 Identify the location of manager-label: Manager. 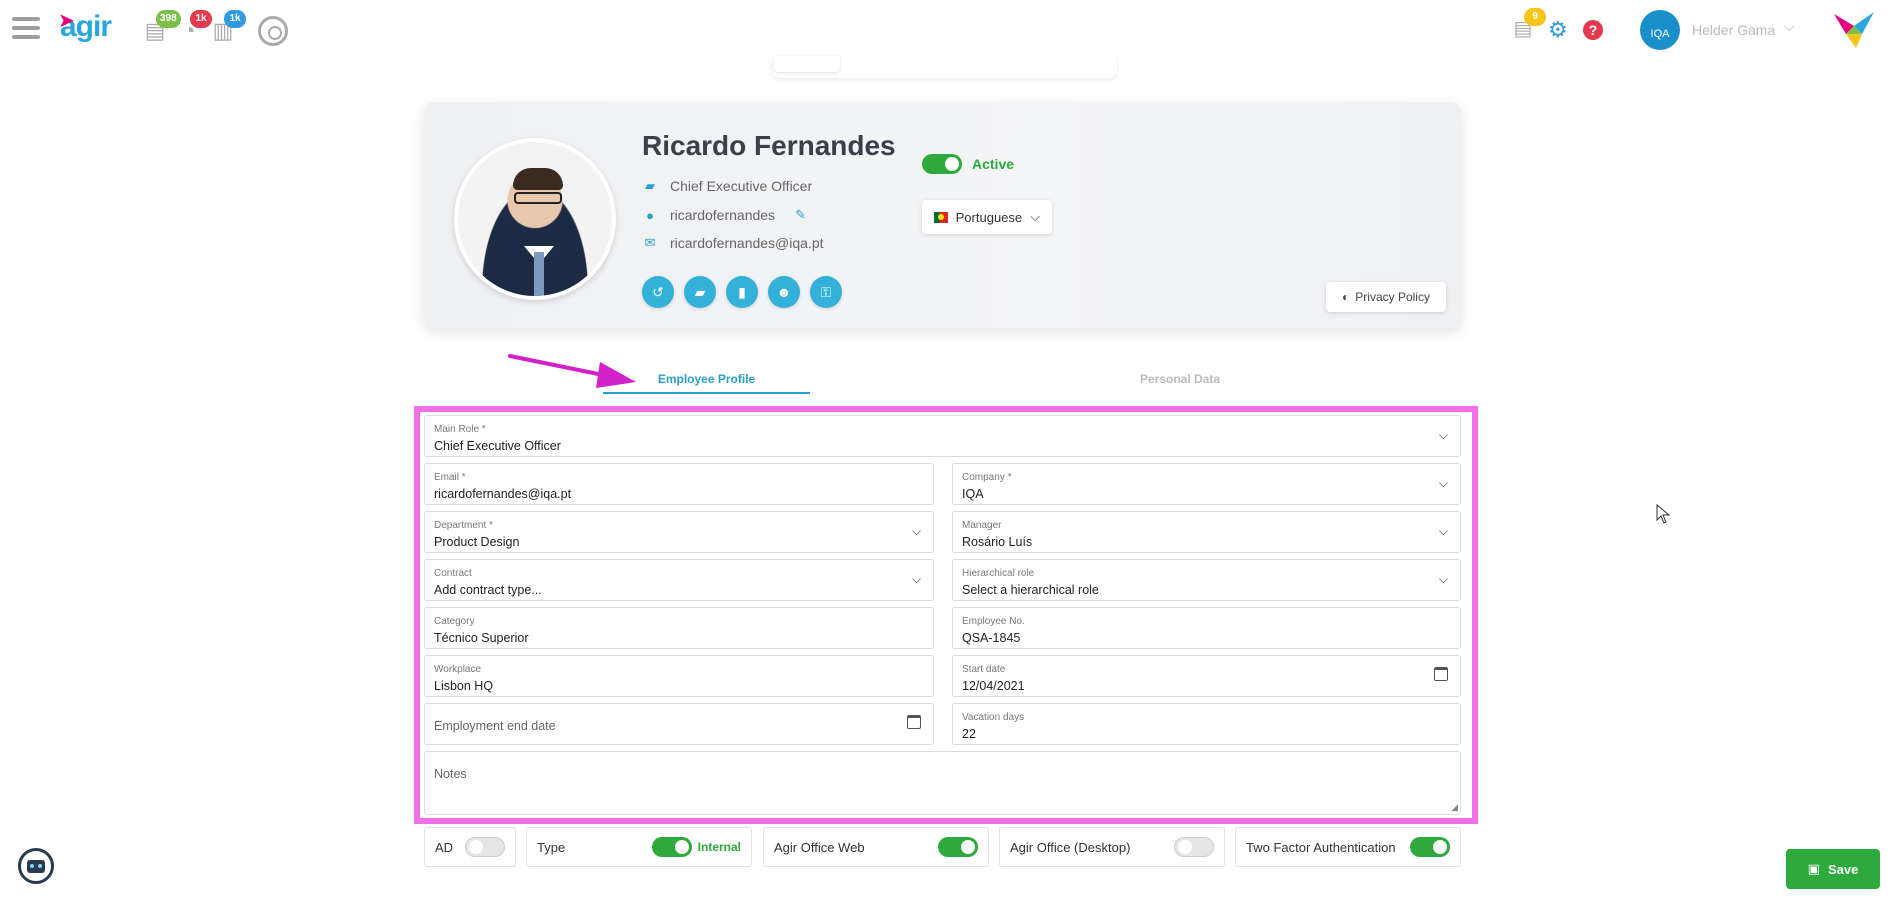
(982, 525).